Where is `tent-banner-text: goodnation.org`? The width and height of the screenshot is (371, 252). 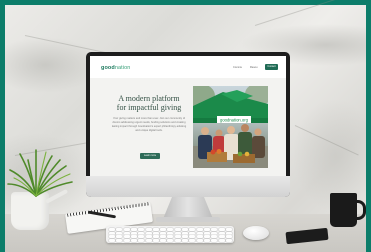
tent-banner-text: goodnation.org is located at coordinates (234, 119).